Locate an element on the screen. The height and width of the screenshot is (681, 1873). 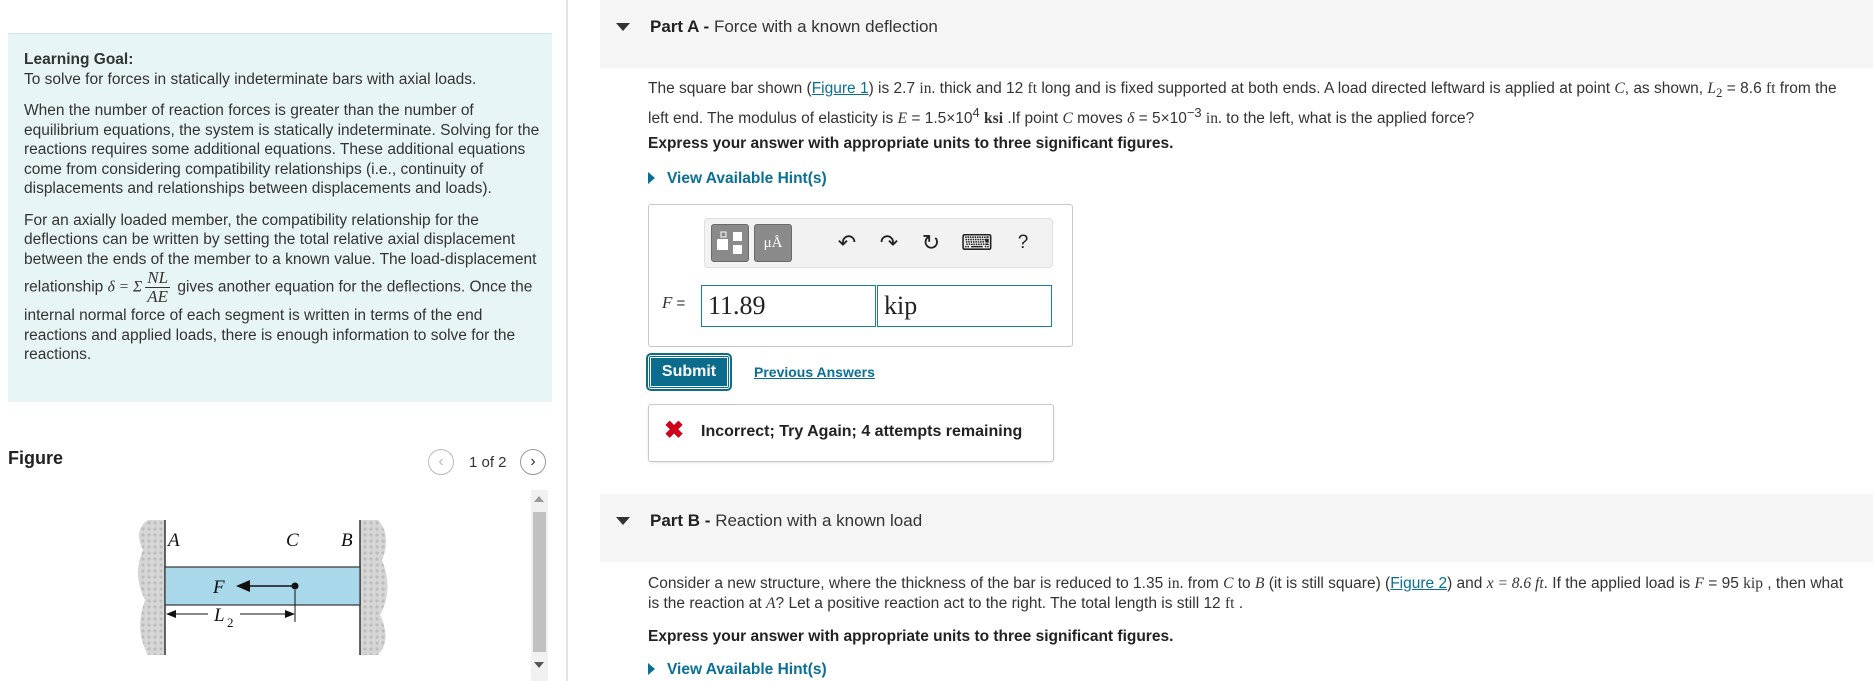
part-a-header: Part A - Force with a known deflection is located at coordinates (1236, 34).